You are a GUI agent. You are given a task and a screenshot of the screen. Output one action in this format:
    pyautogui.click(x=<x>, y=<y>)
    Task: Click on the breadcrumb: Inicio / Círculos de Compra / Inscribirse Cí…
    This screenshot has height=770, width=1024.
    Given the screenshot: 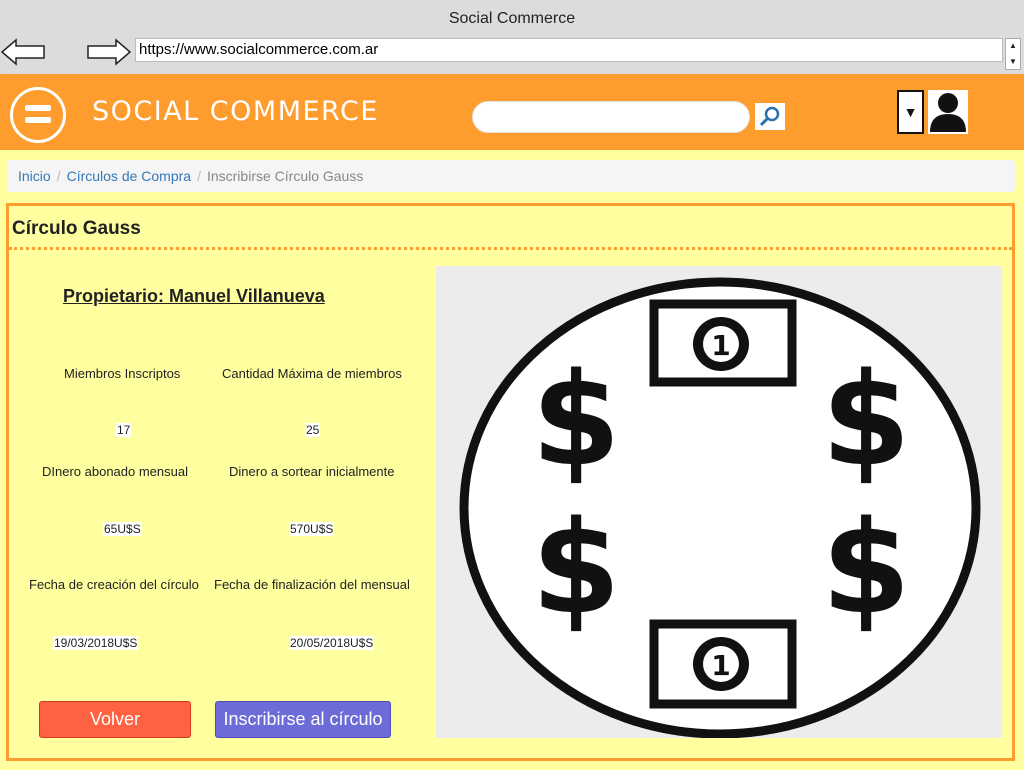 What is the action you would take?
    pyautogui.click(x=511, y=176)
    